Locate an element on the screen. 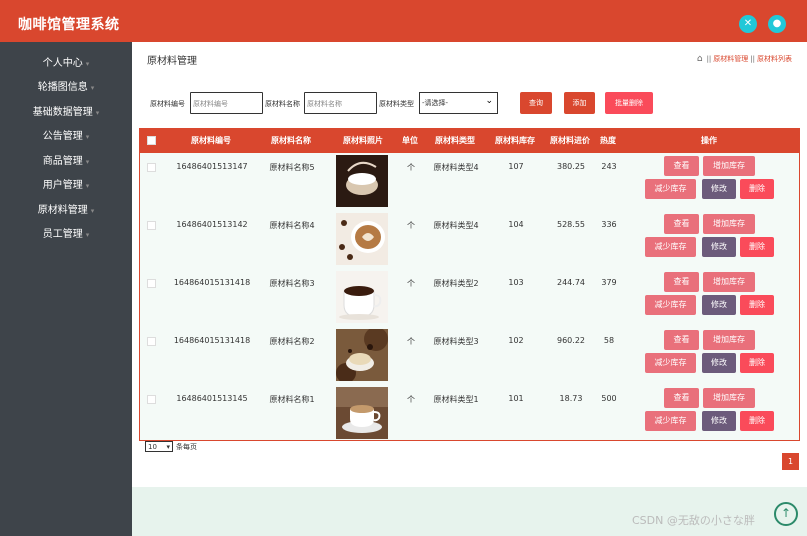 Image resolution: width=807 pixels, height=536 pixels. cell-name: 原材料名称1 is located at coordinates (292, 399).